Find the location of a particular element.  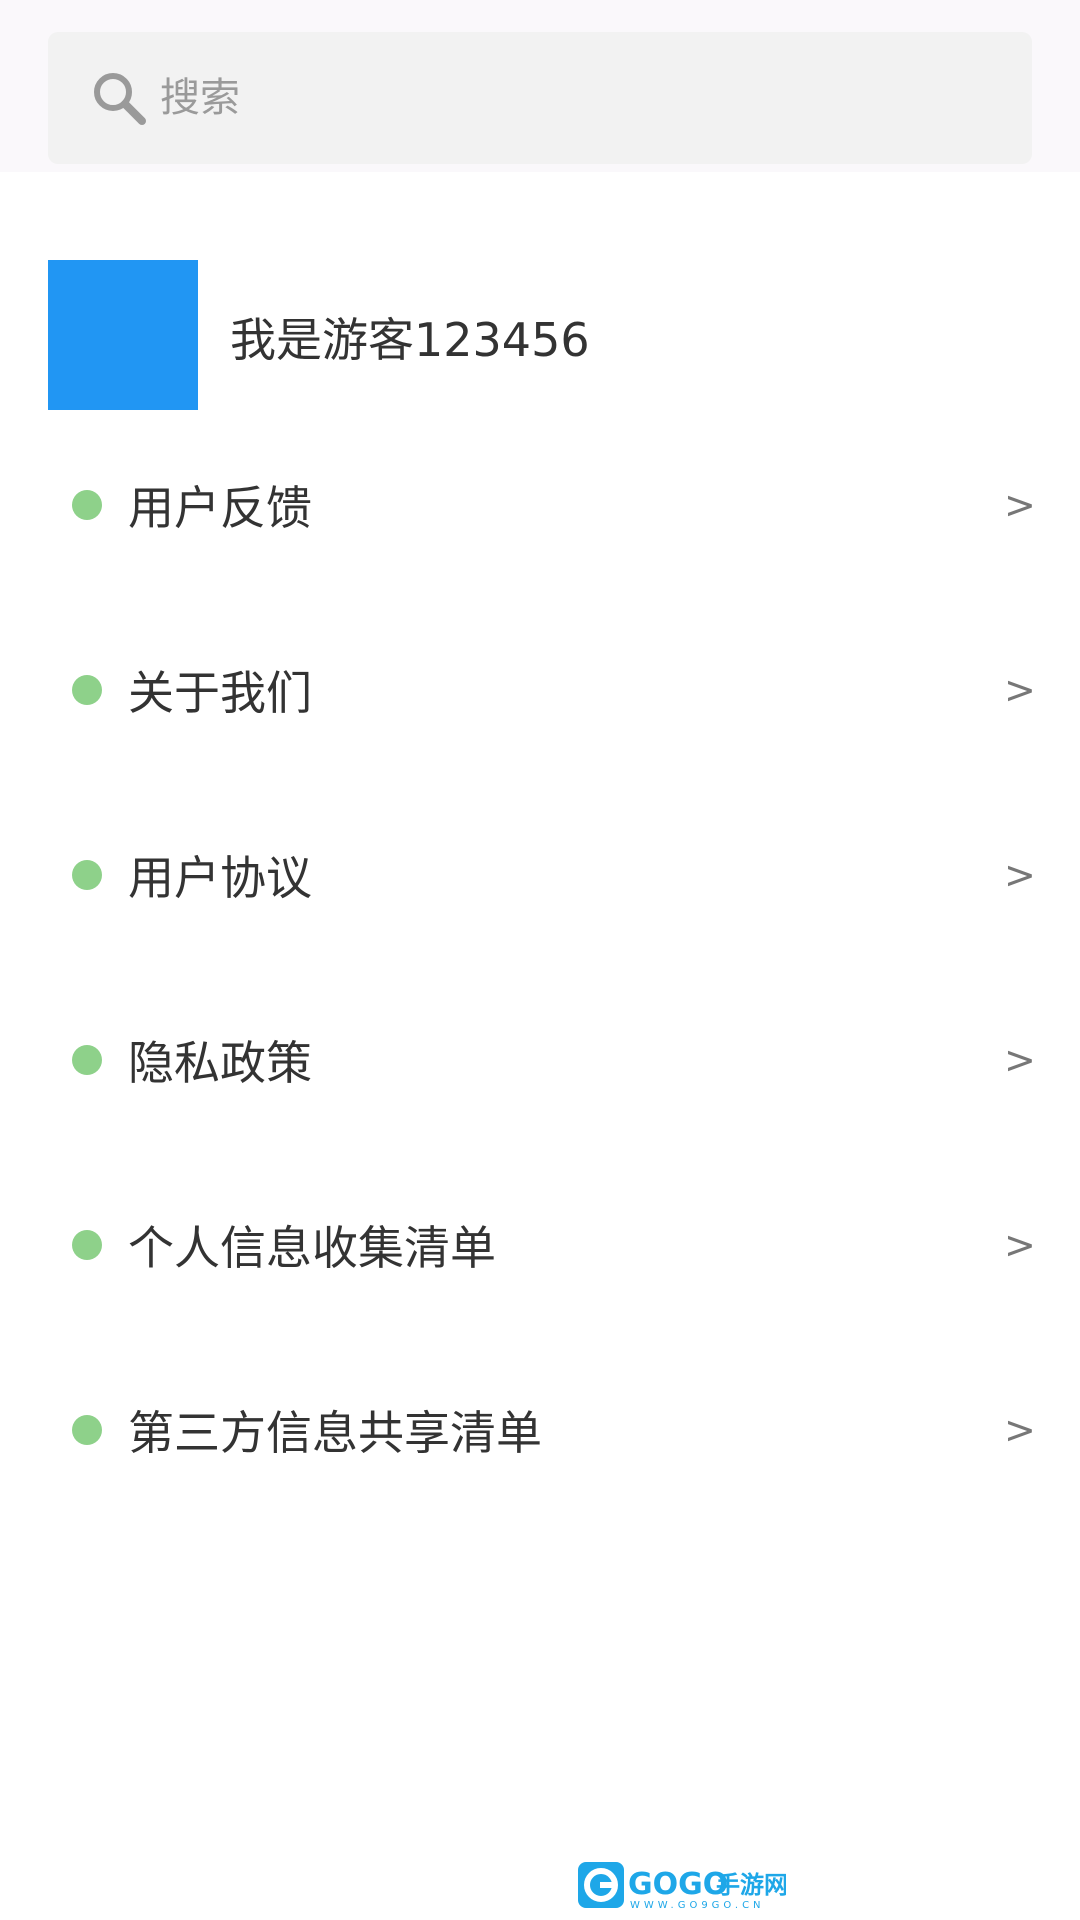

svg-text: 手游网 is located at coordinates (751, 1885).